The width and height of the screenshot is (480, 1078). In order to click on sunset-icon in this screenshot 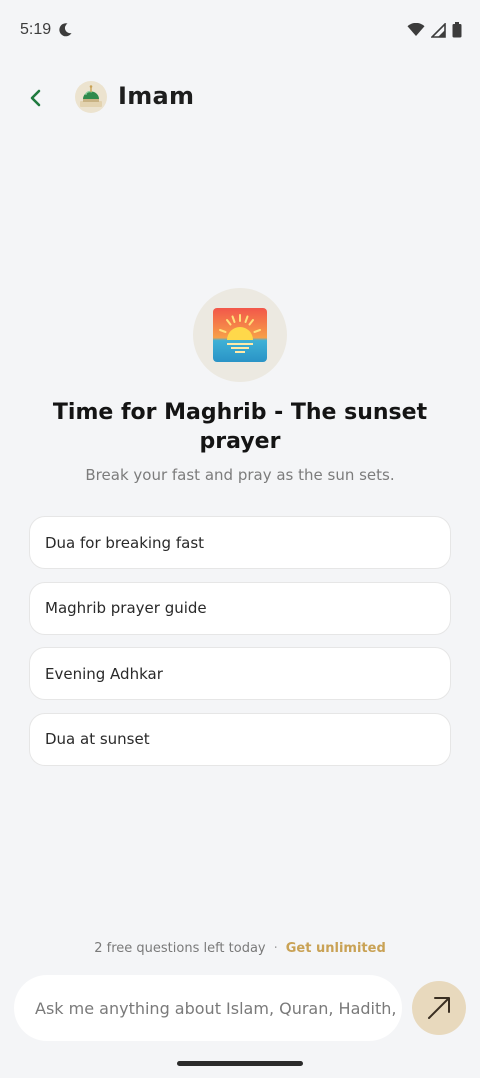, I will do `click(240, 335)`.